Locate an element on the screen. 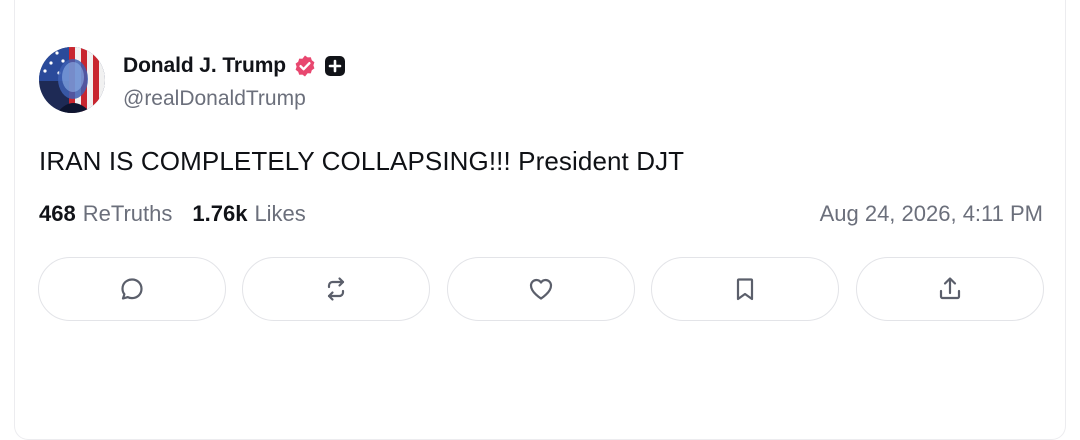 The width and height of the screenshot is (1080, 440). post-timestamp: Aug 24, 2026, 4:11 PM is located at coordinates (931, 213).